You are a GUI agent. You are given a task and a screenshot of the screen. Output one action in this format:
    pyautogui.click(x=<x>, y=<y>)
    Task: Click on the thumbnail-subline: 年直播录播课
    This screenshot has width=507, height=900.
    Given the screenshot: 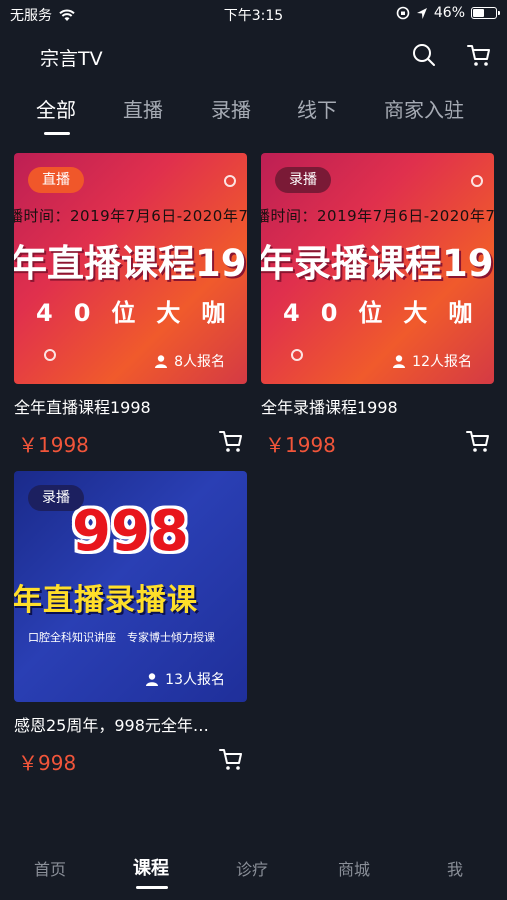 What is the action you would take?
    pyautogui.click(x=106, y=600)
    